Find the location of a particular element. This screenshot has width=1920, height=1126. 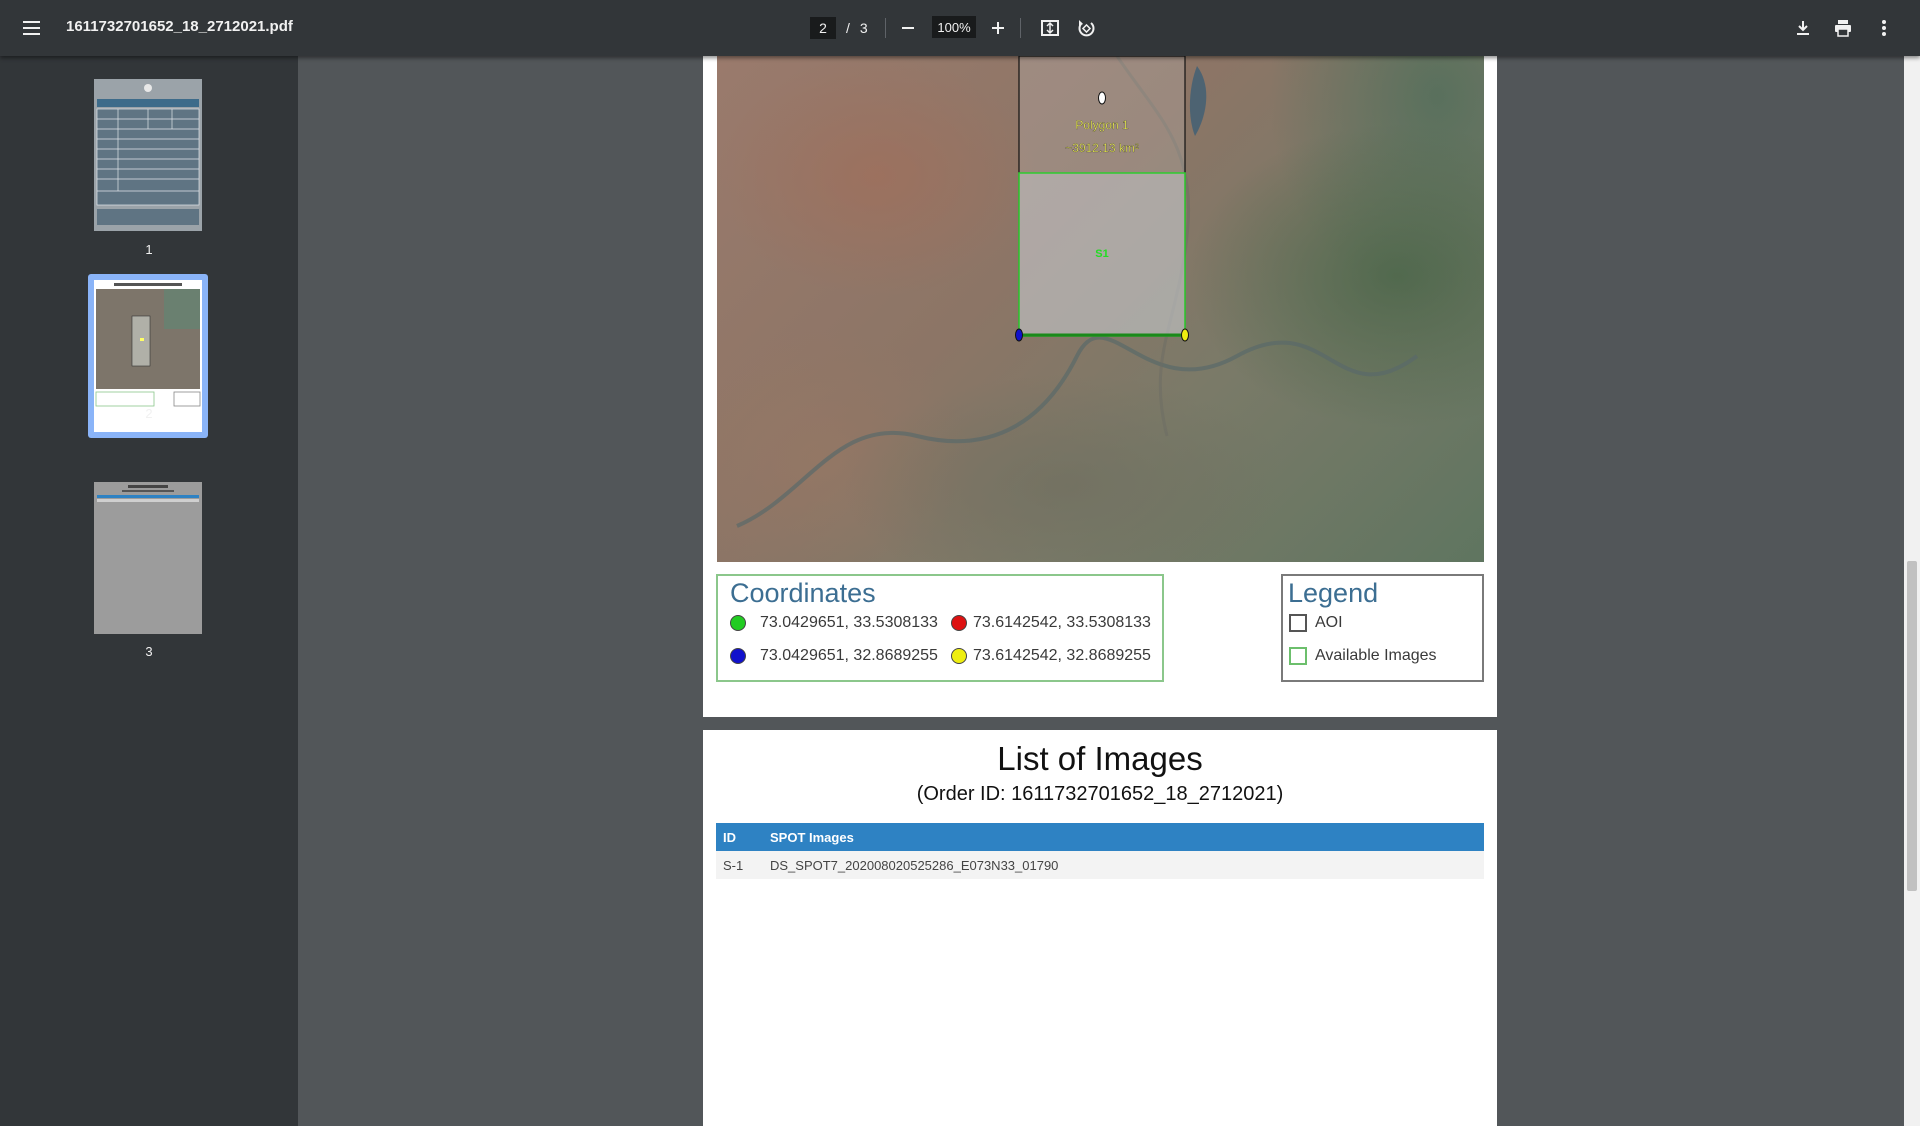

rotate-icon is located at coordinates (1086, 28).